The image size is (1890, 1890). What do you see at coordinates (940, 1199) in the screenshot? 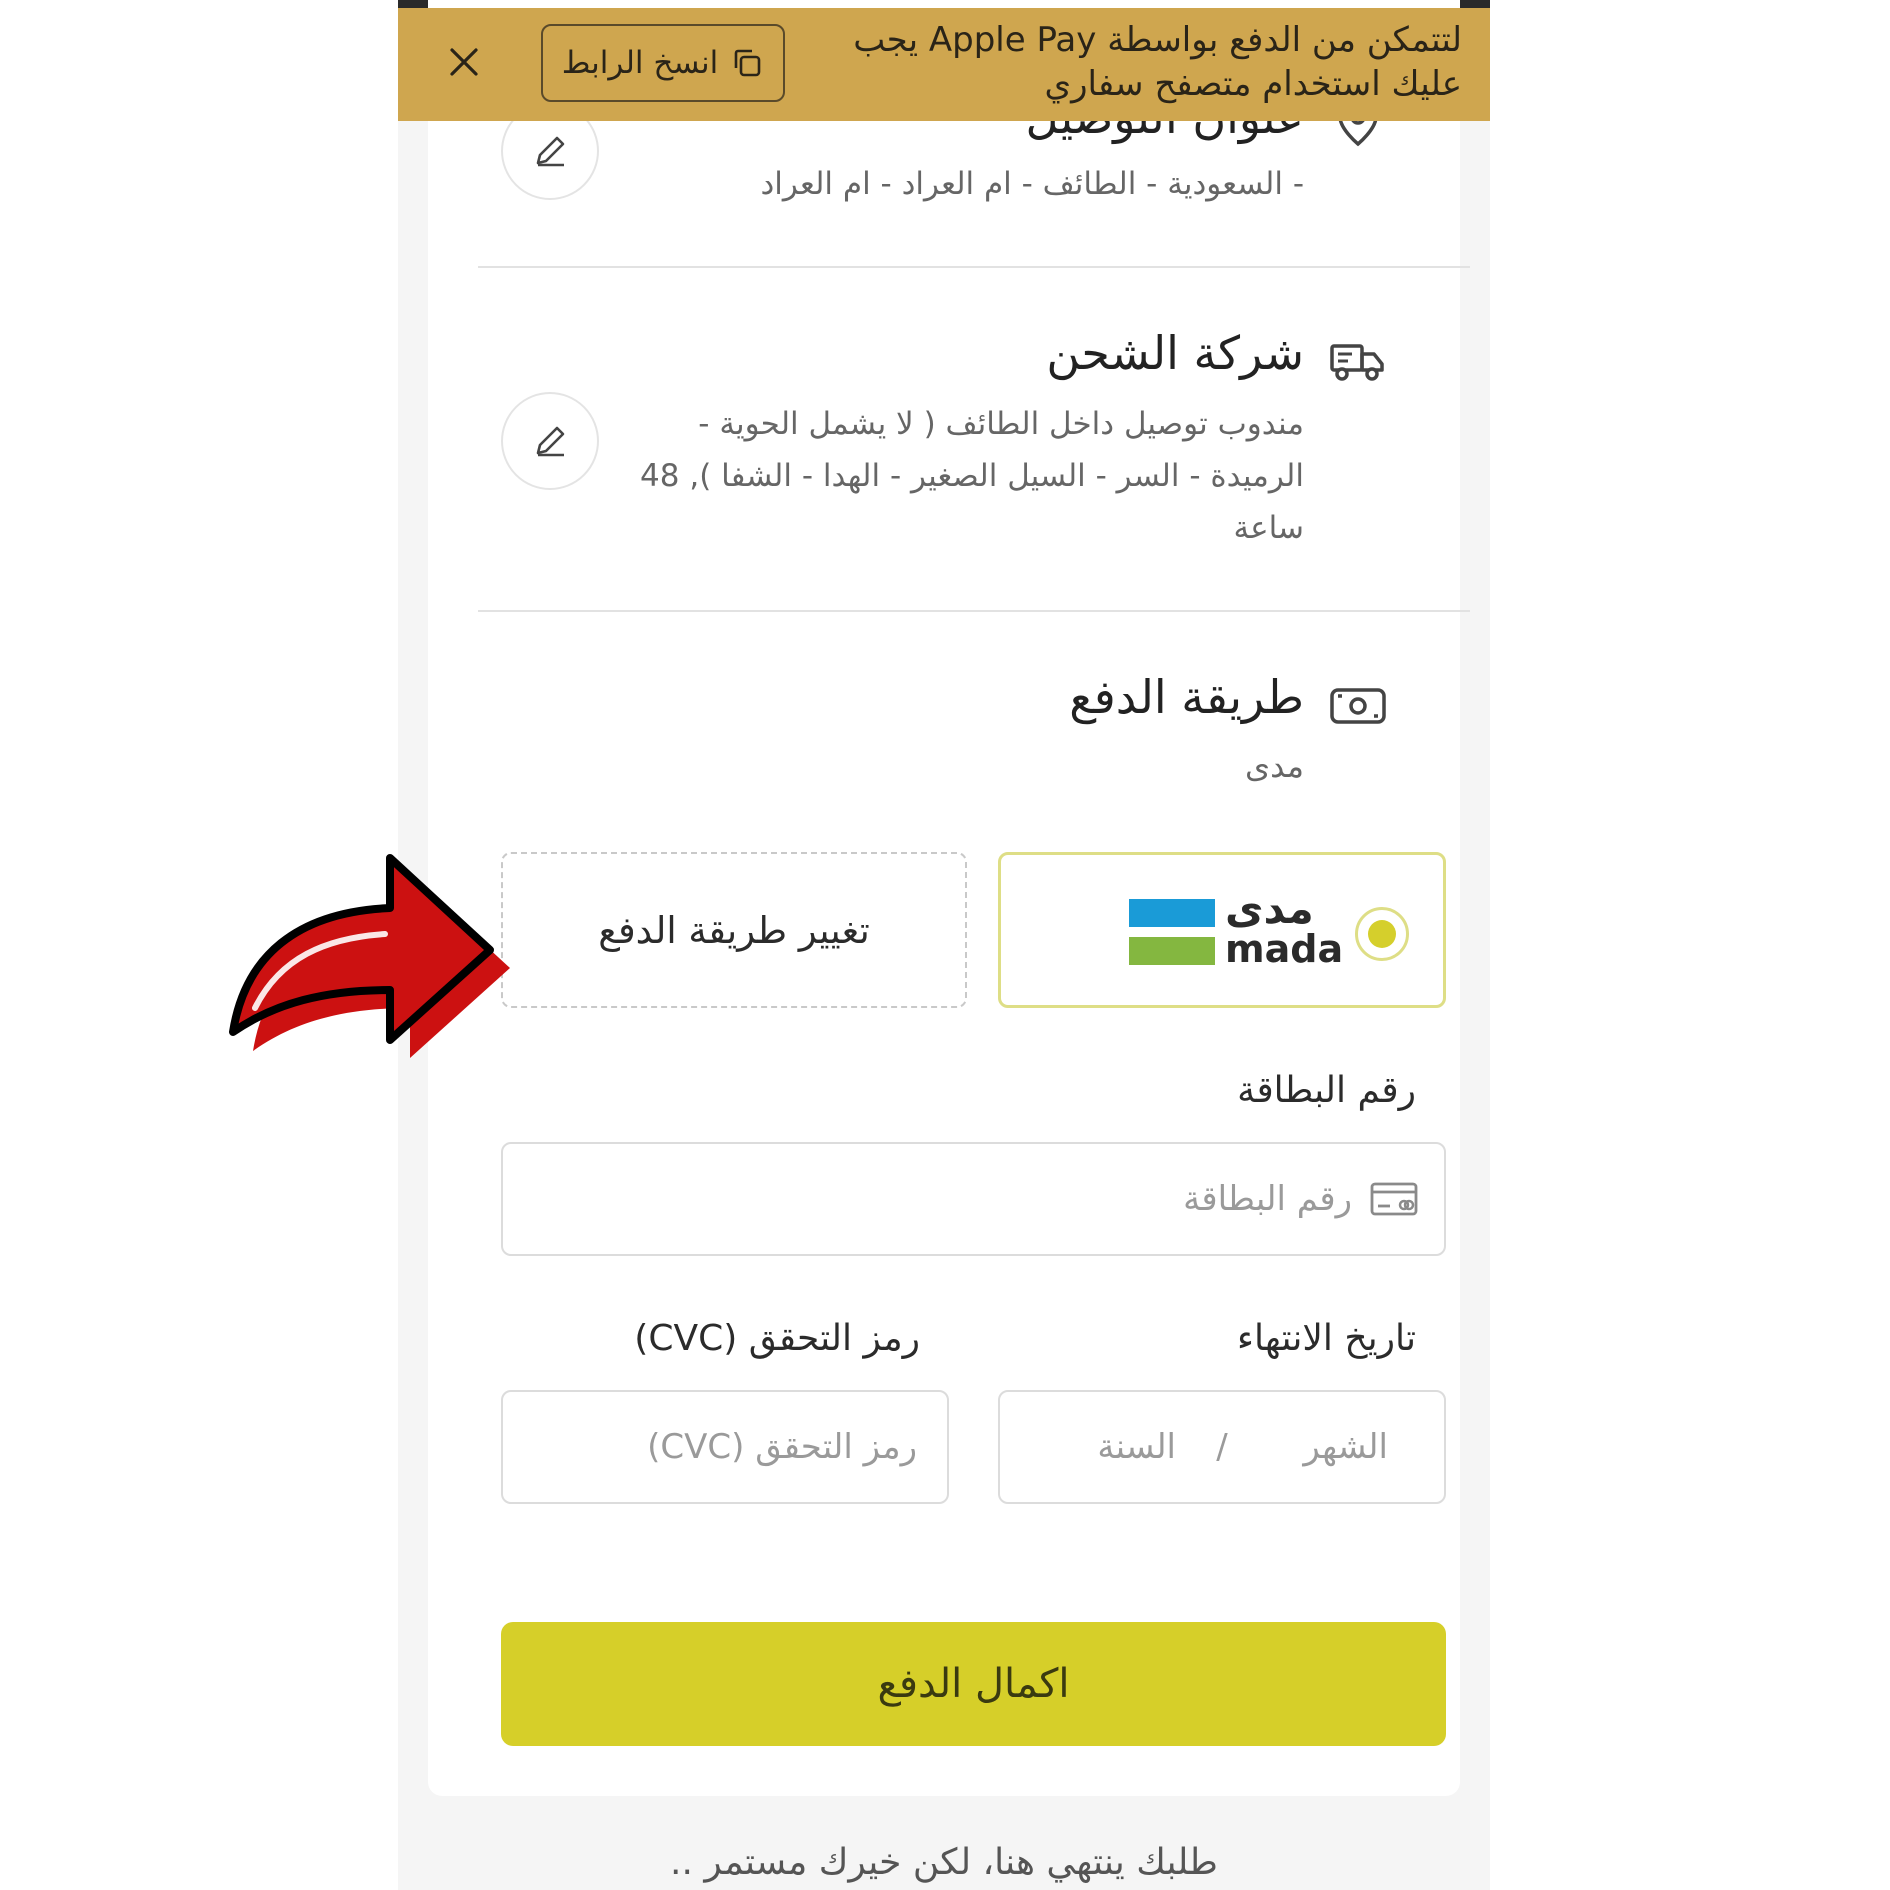
I see `card-number-input` at bounding box center [940, 1199].